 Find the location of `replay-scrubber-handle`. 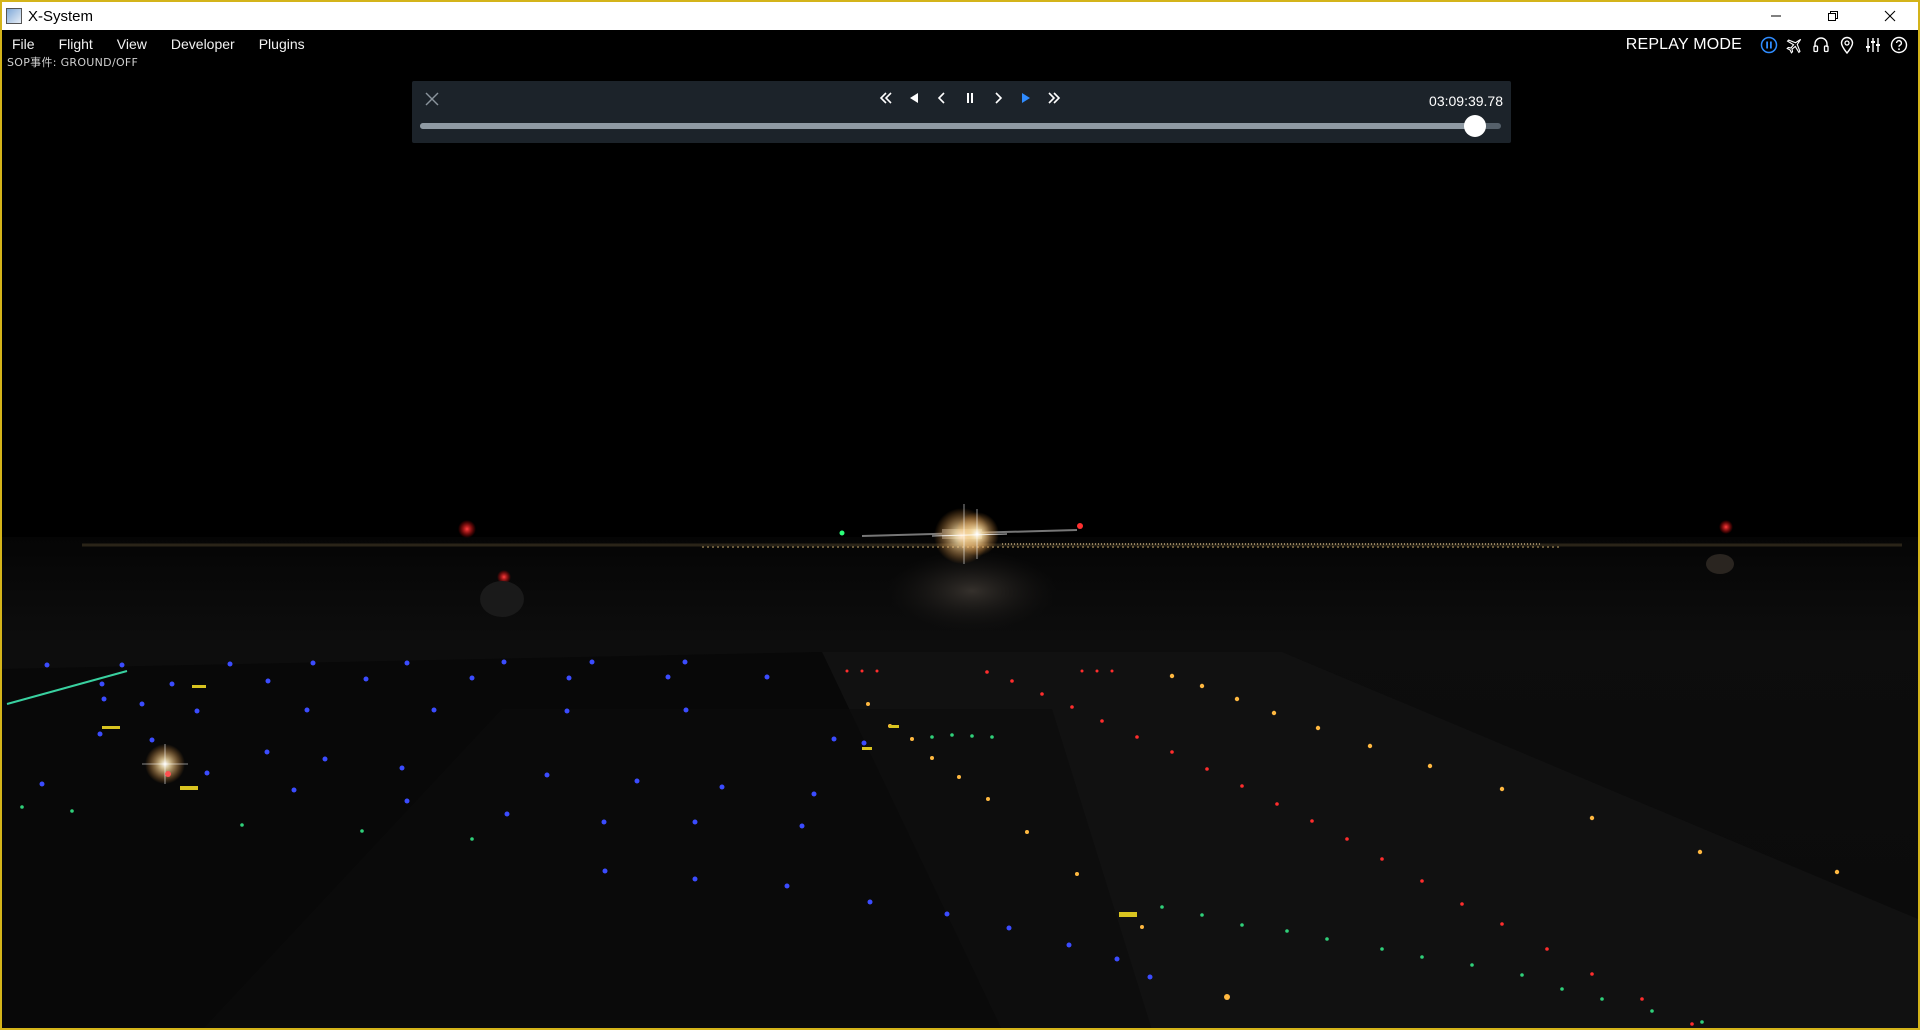

replay-scrubber-handle is located at coordinates (1475, 126).